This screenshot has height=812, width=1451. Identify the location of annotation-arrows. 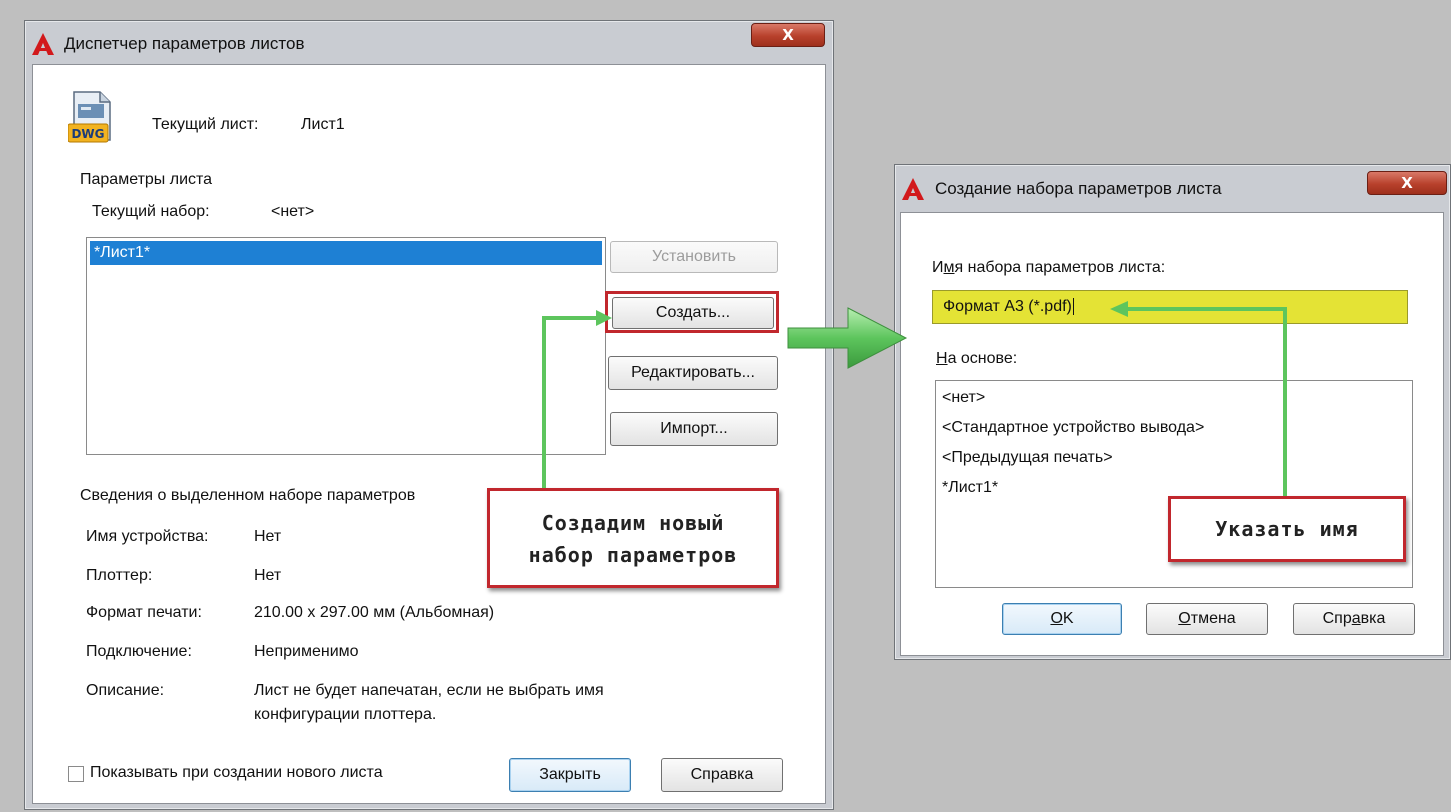
(914, 398).